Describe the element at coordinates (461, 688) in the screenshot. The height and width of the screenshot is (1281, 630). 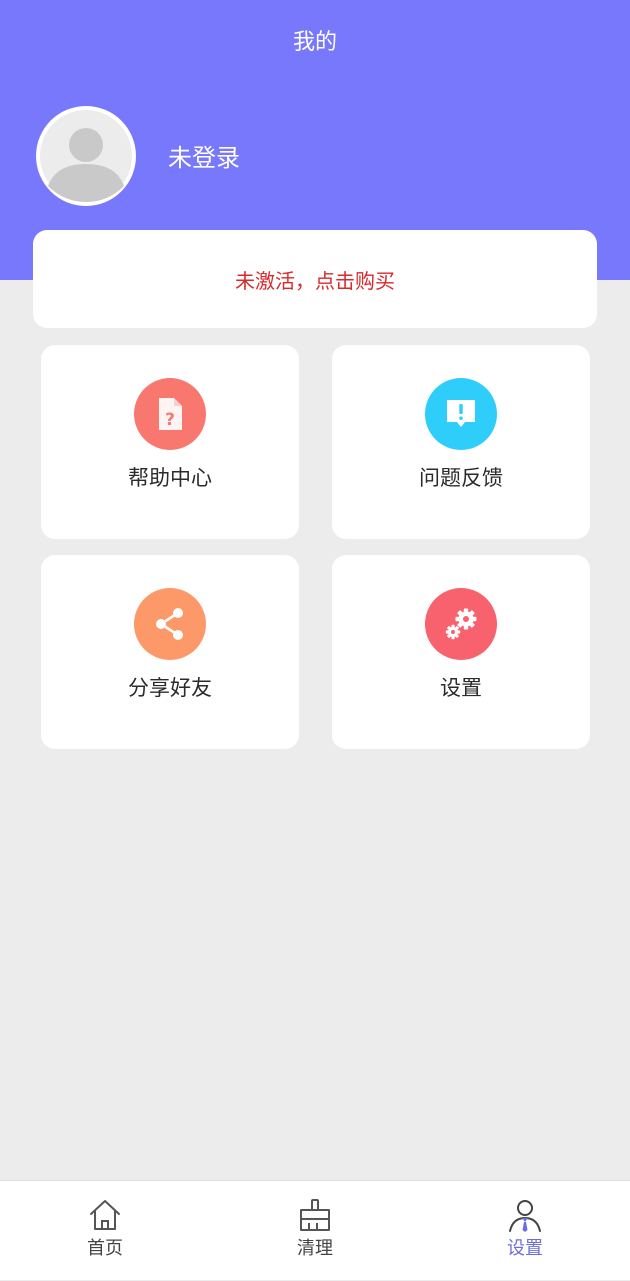
I see `settings-label: 设置` at that location.